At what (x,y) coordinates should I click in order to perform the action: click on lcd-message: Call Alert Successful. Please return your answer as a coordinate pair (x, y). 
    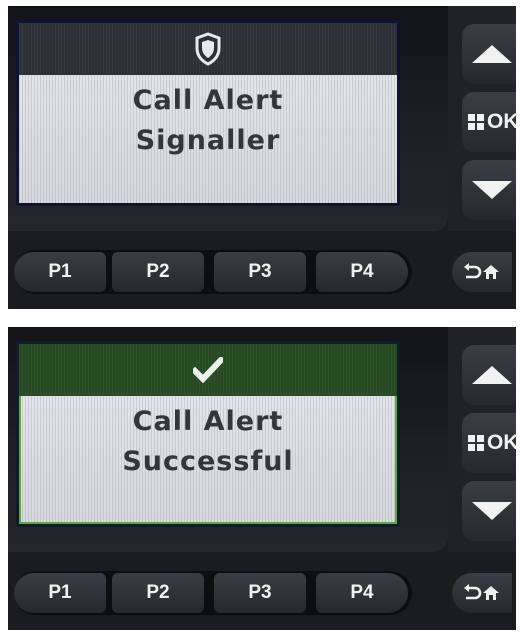
    Looking at the image, I should click on (208, 442).